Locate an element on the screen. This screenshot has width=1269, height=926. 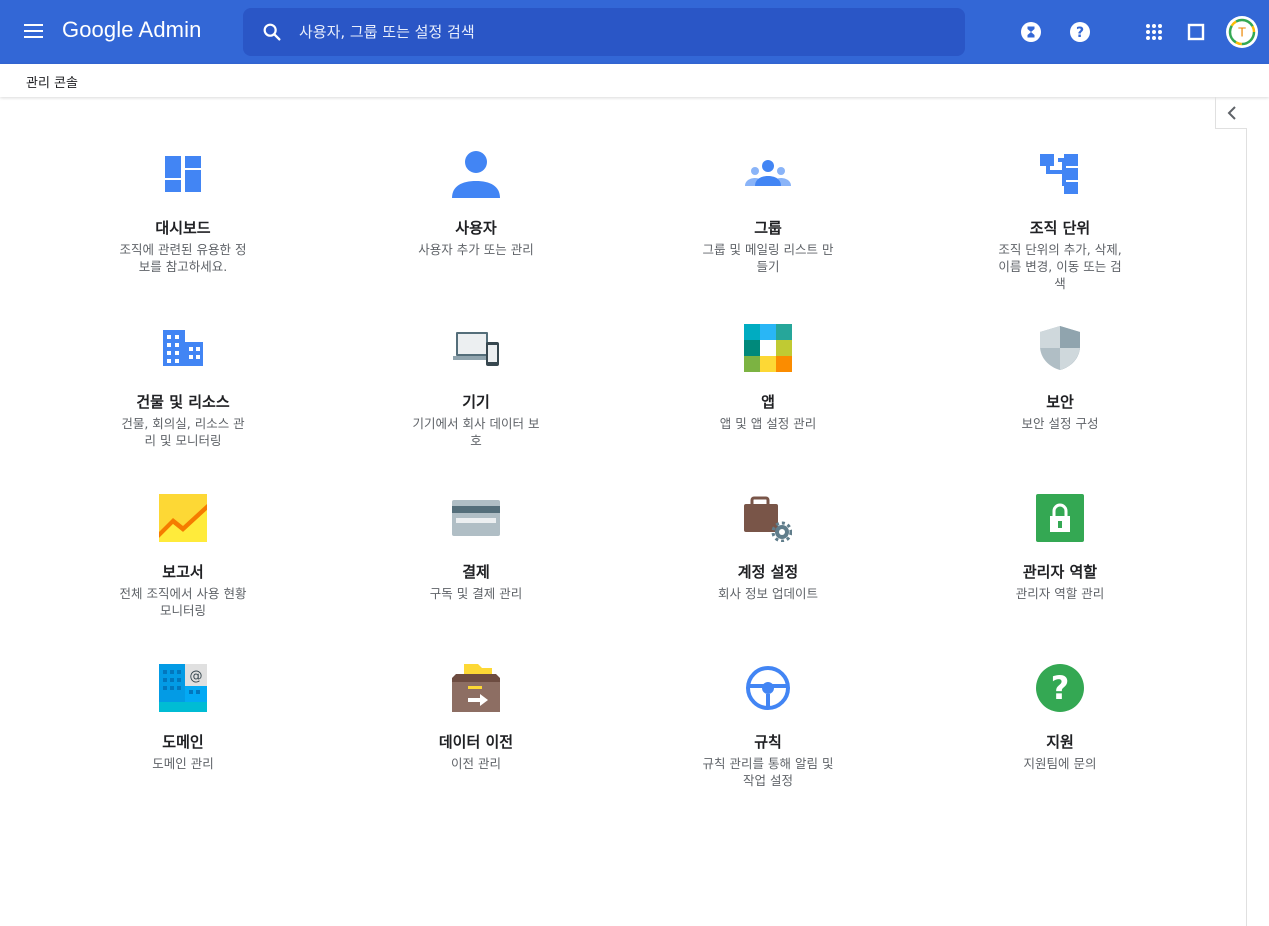
card-title: 규칙 is located at coordinates (768, 742).